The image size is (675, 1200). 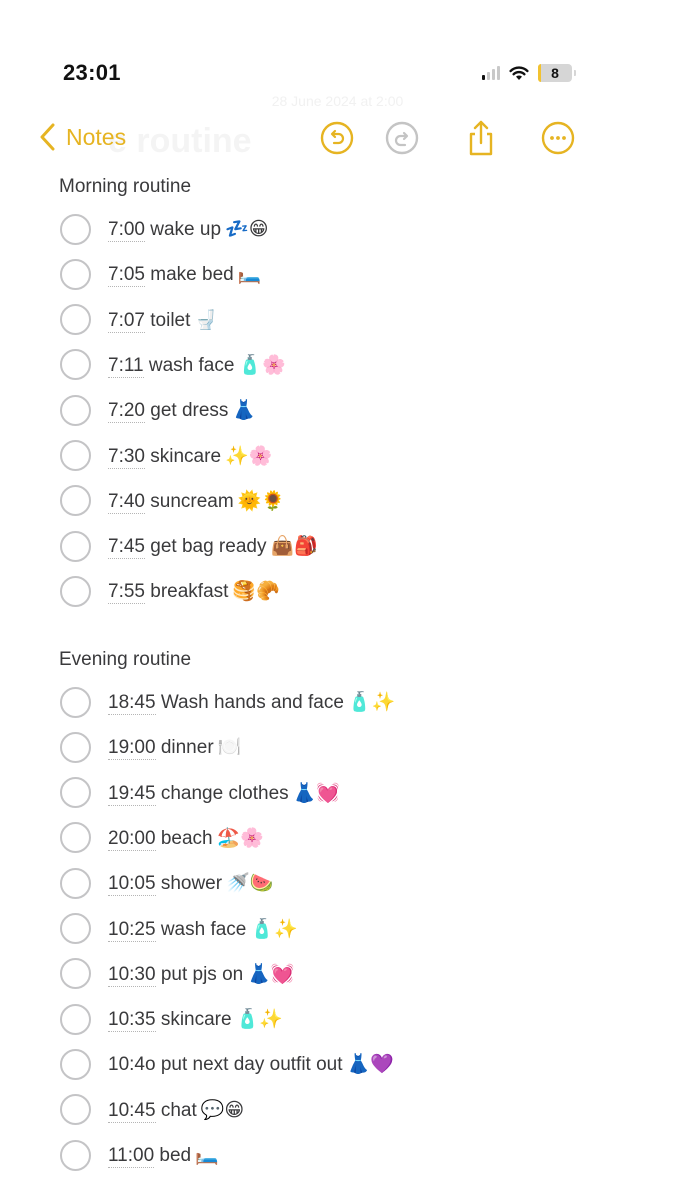 I want to click on time-link: 11:00, so click(x=131, y=1156).